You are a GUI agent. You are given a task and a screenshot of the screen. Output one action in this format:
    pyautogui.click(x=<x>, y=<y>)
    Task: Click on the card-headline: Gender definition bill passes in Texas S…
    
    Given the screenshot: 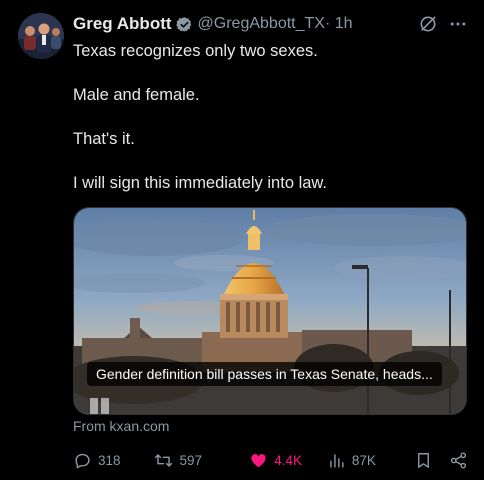 What is the action you would take?
    pyautogui.click(x=264, y=374)
    